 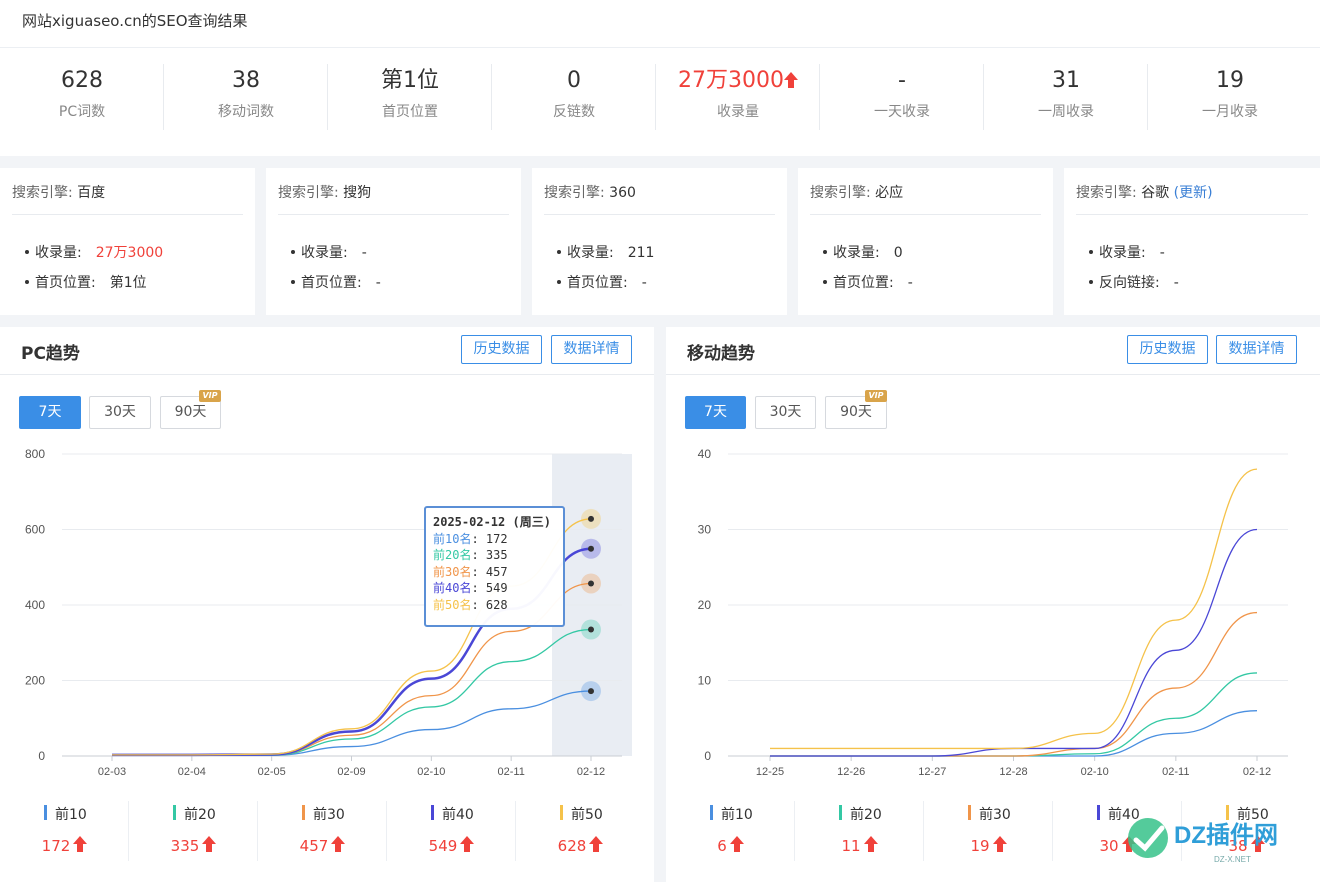 What do you see at coordinates (1109, 846) in the screenshot?
I see `legend-value-text: 30` at bounding box center [1109, 846].